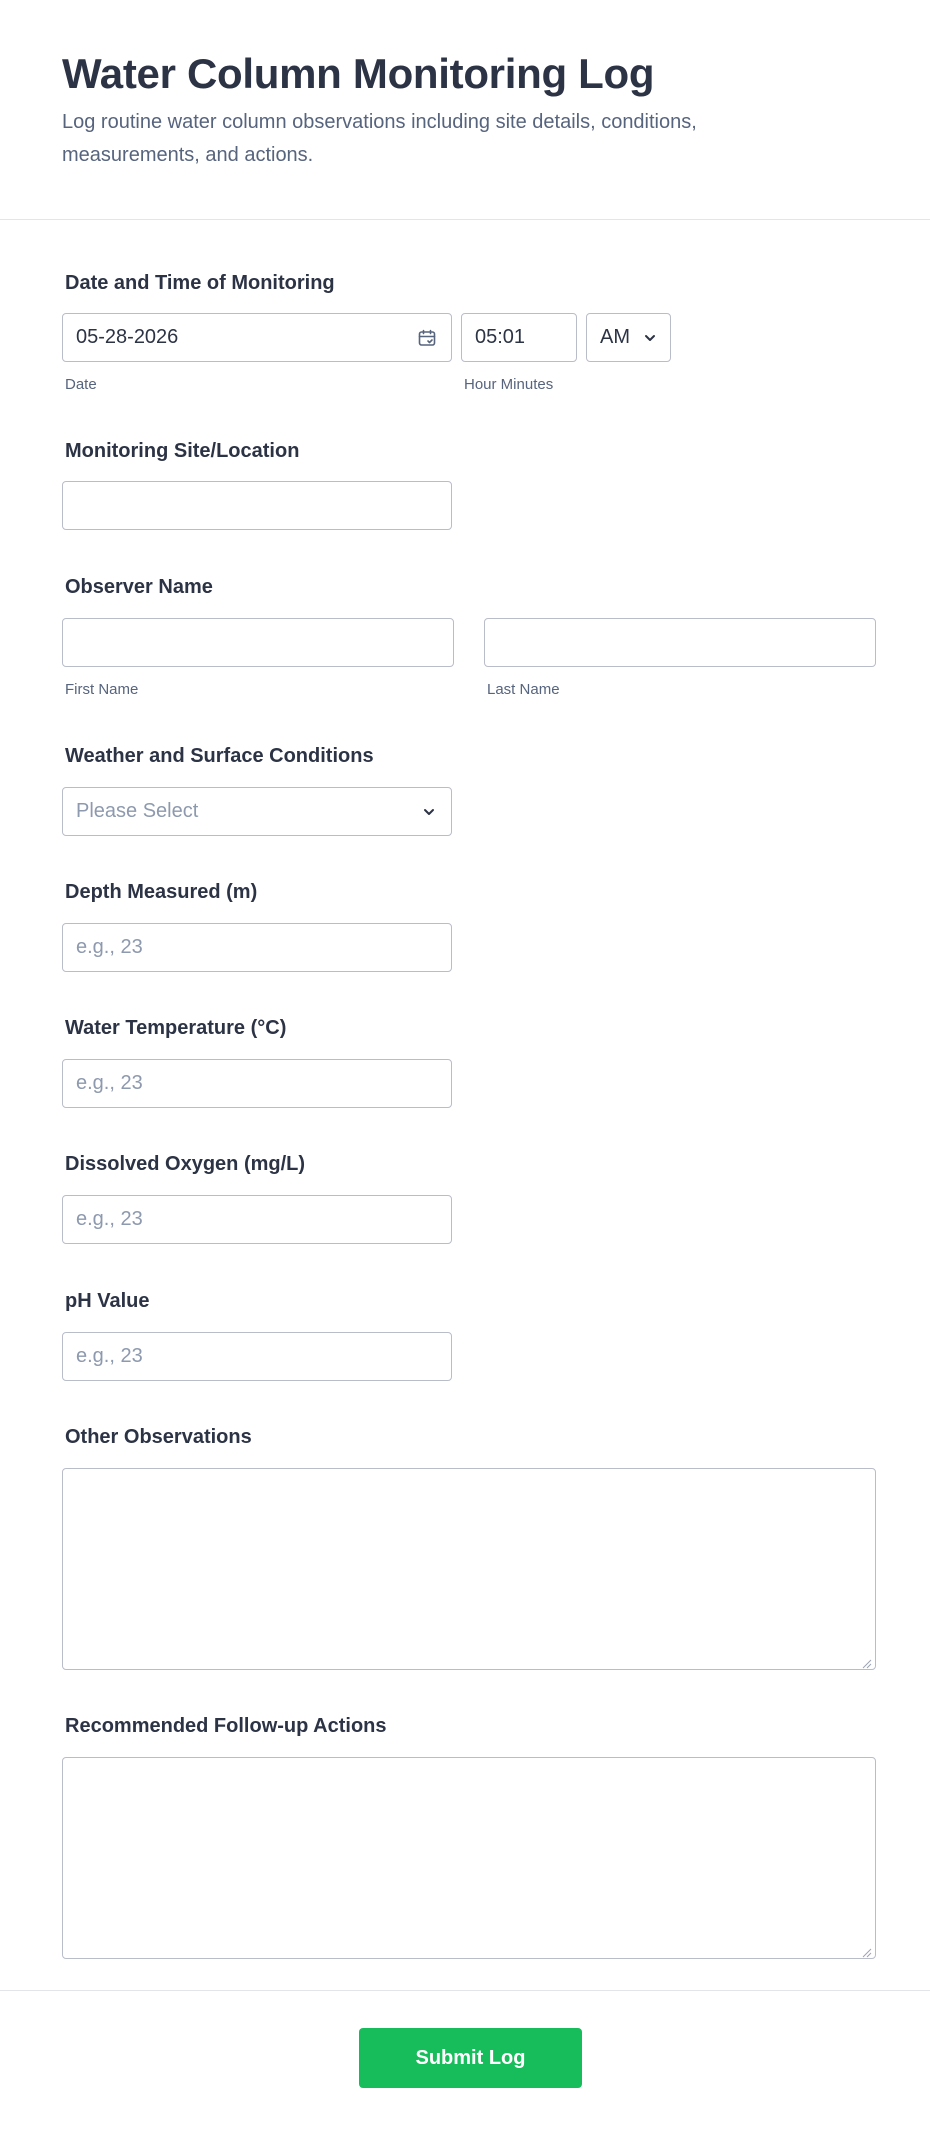  I want to click on actions-label: Recommended Follow-up Actions, so click(226, 1726).